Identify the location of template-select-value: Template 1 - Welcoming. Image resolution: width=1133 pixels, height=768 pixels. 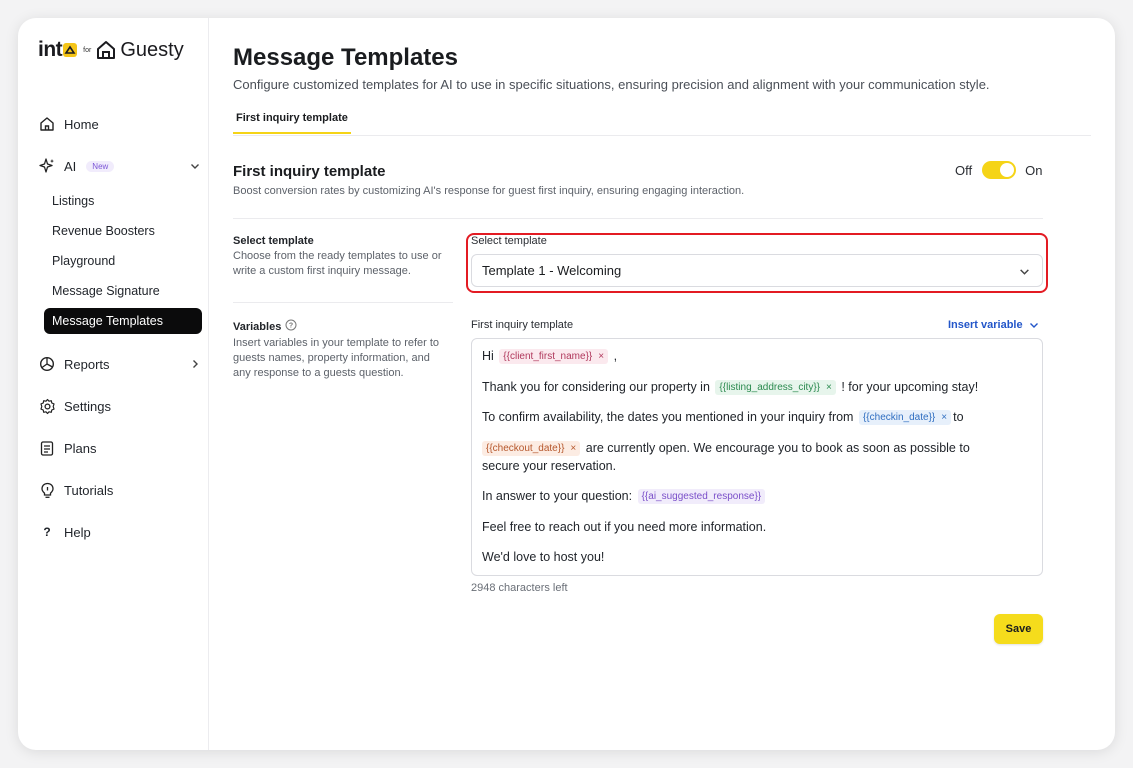
(552, 270).